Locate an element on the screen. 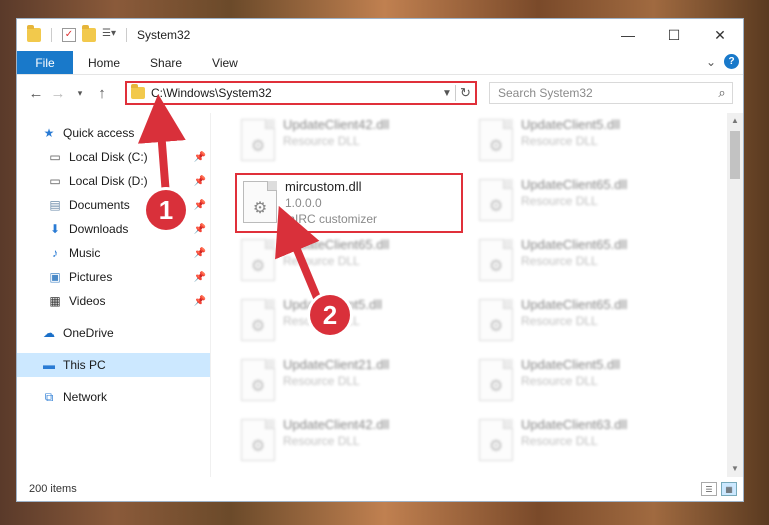 Image resolution: width=769 pixels, height=525 pixels. address-path: C:\Windows\System32 is located at coordinates (295, 93).